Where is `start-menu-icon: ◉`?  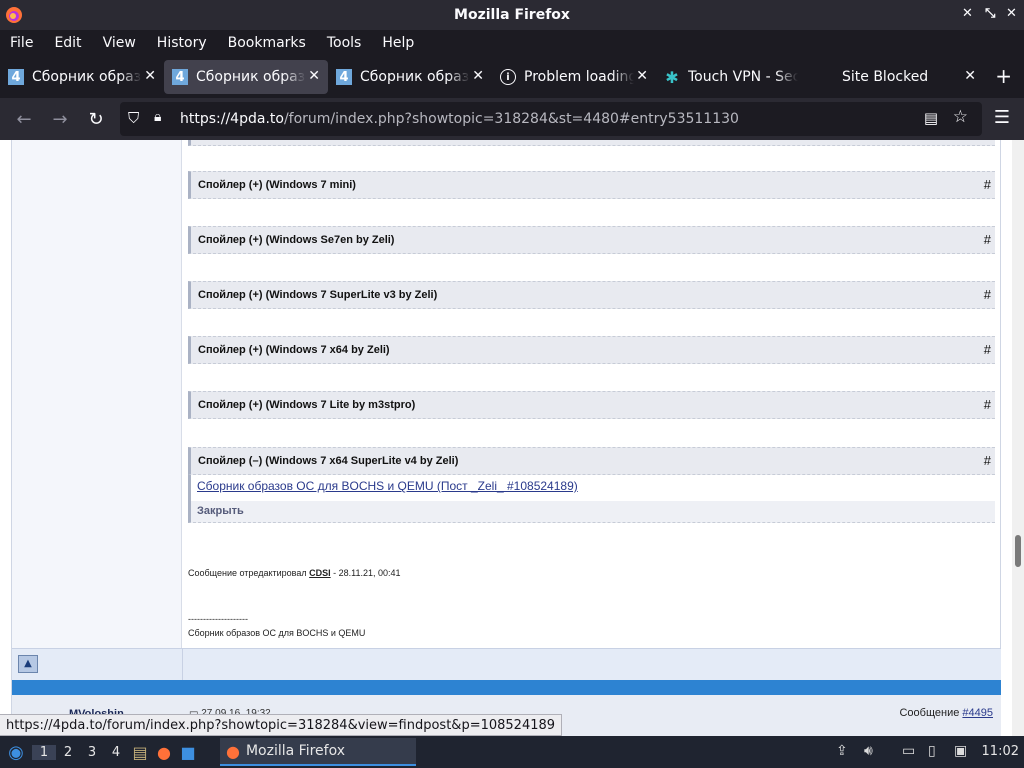 start-menu-icon: ◉ is located at coordinates (16, 752).